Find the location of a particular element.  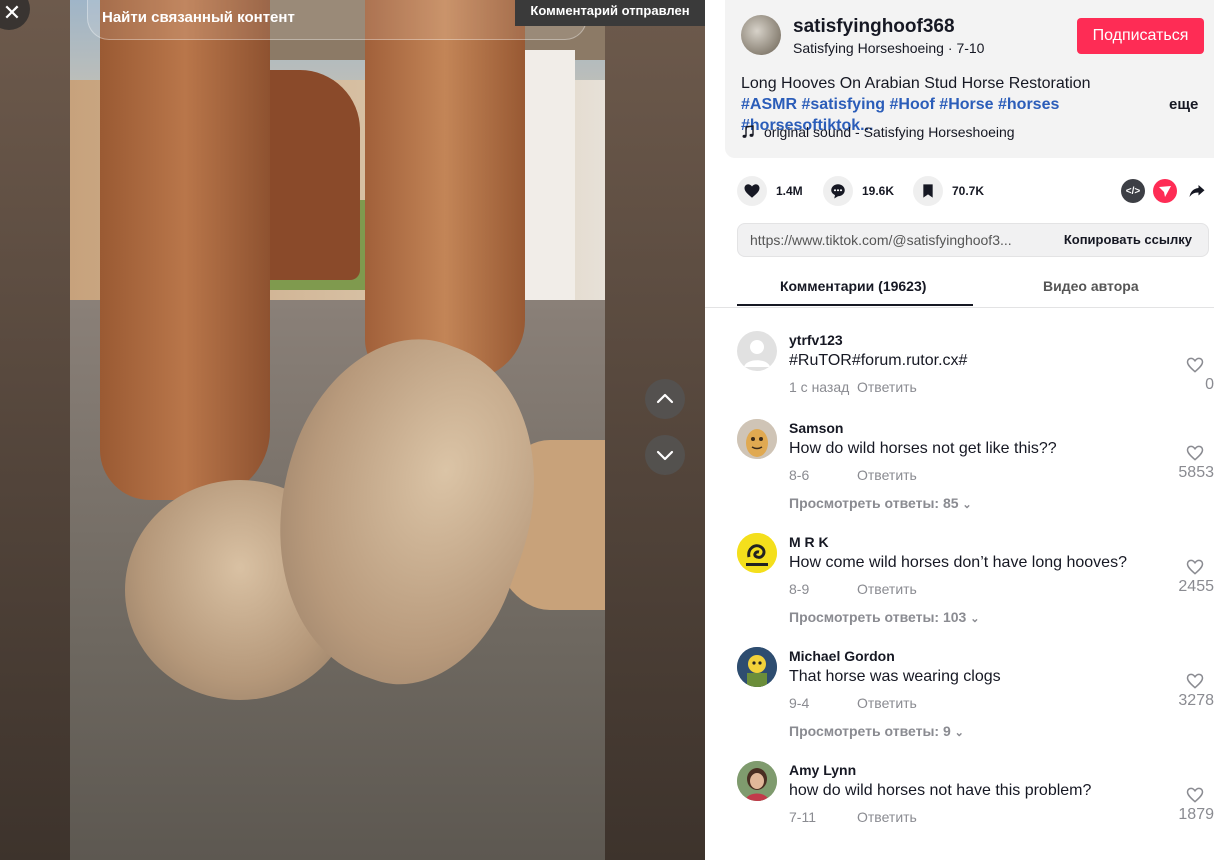

comment-button: 19.6K is located at coordinates (858, 191).